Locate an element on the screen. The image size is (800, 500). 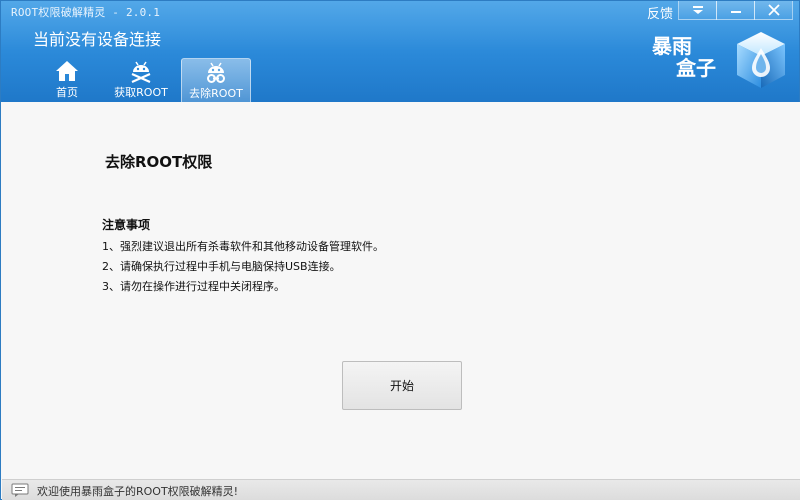
menu-dropdown-icon is located at coordinates (697, 10).